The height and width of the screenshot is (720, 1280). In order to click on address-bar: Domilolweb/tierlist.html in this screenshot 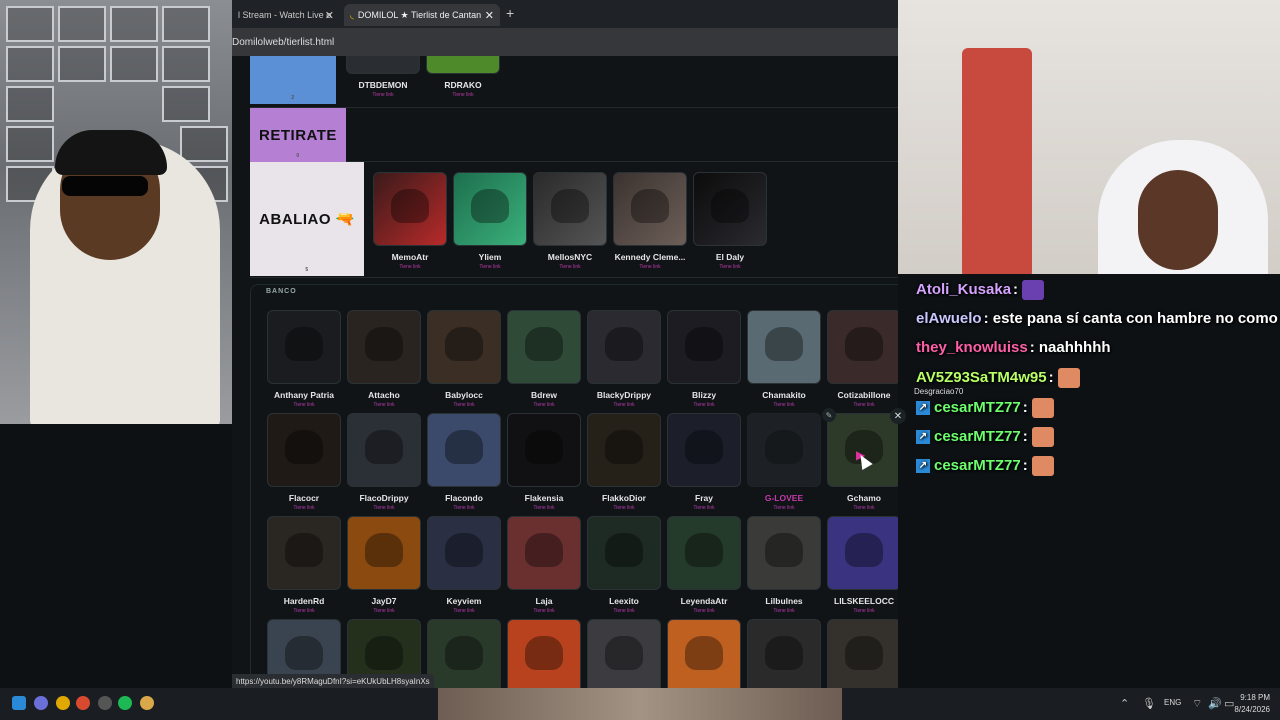, I will do `click(565, 42)`.